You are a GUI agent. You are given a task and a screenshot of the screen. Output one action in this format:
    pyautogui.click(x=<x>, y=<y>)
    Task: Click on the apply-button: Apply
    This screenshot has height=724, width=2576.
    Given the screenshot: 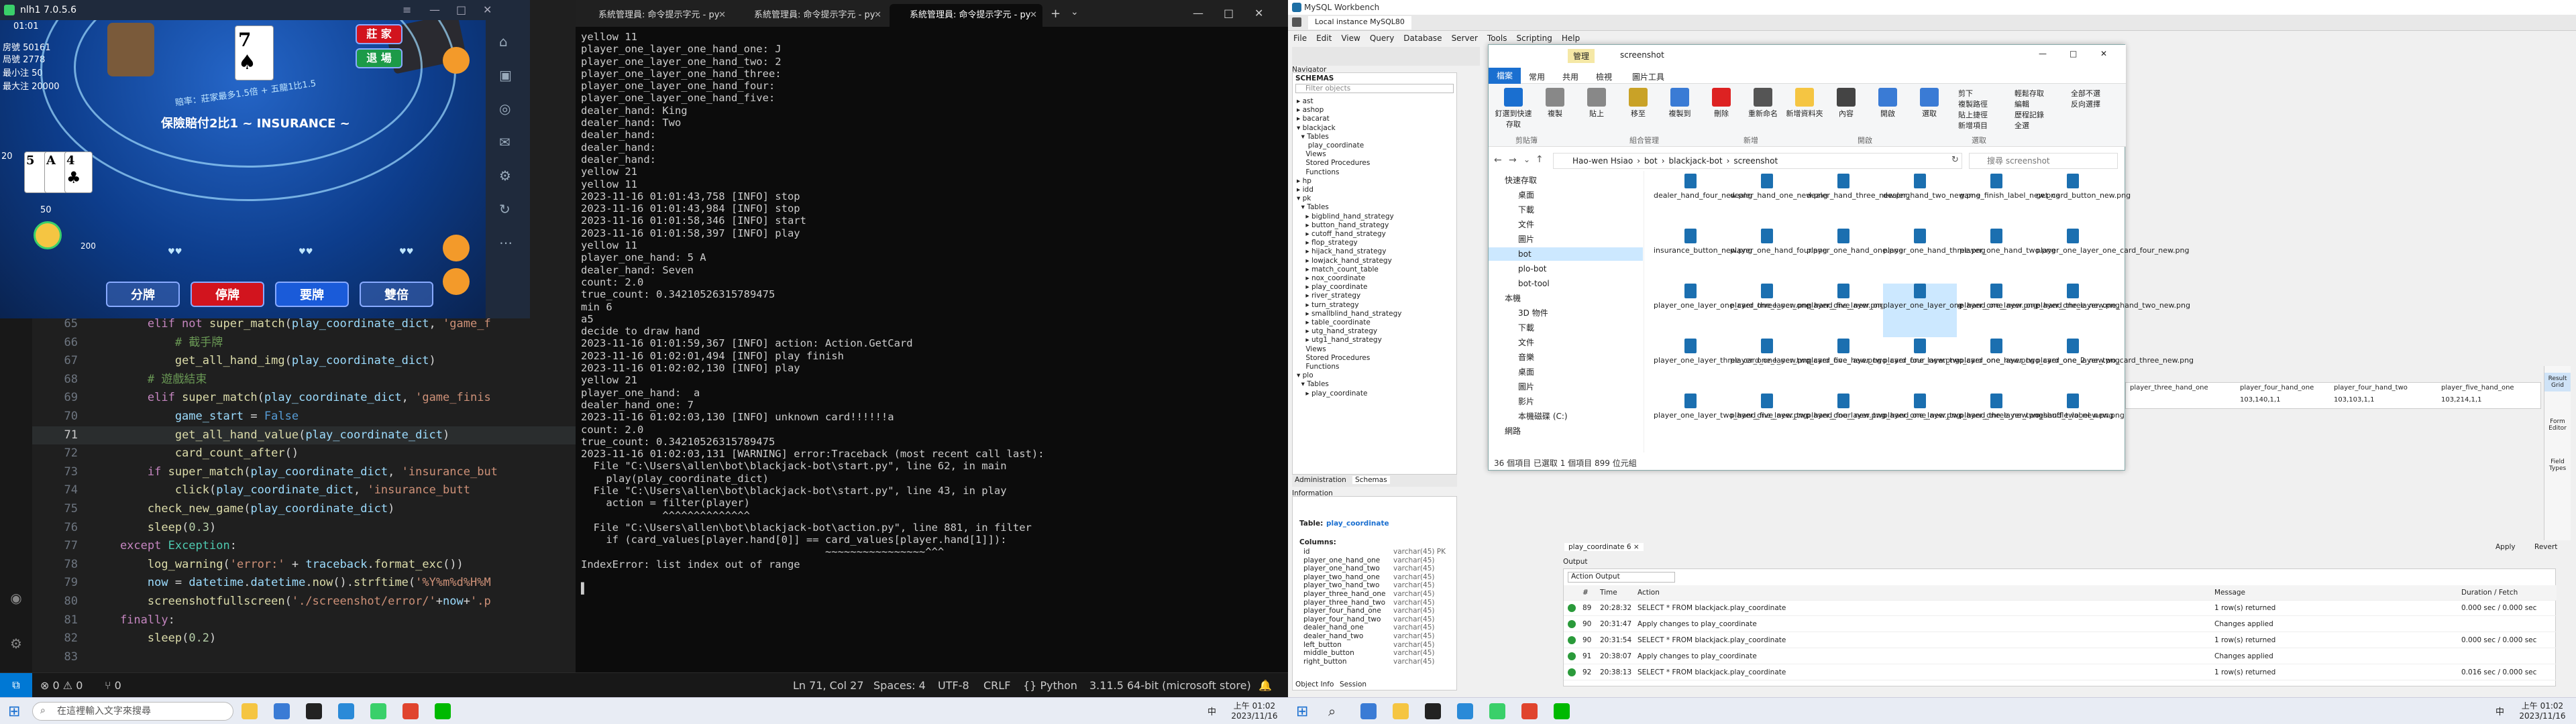 What is the action you would take?
    pyautogui.click(x=2506, y=547)
    